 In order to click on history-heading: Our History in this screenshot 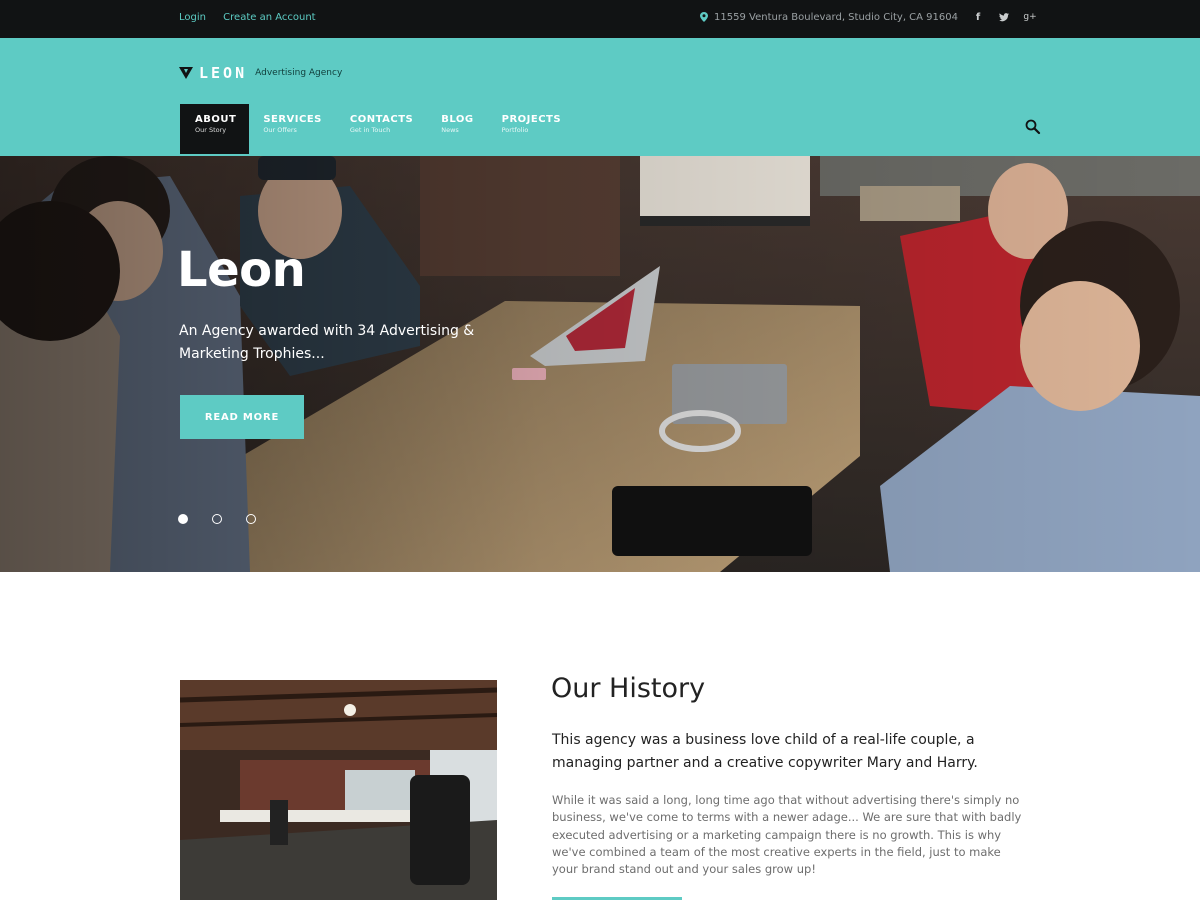, I will do `click(628, 688)`.